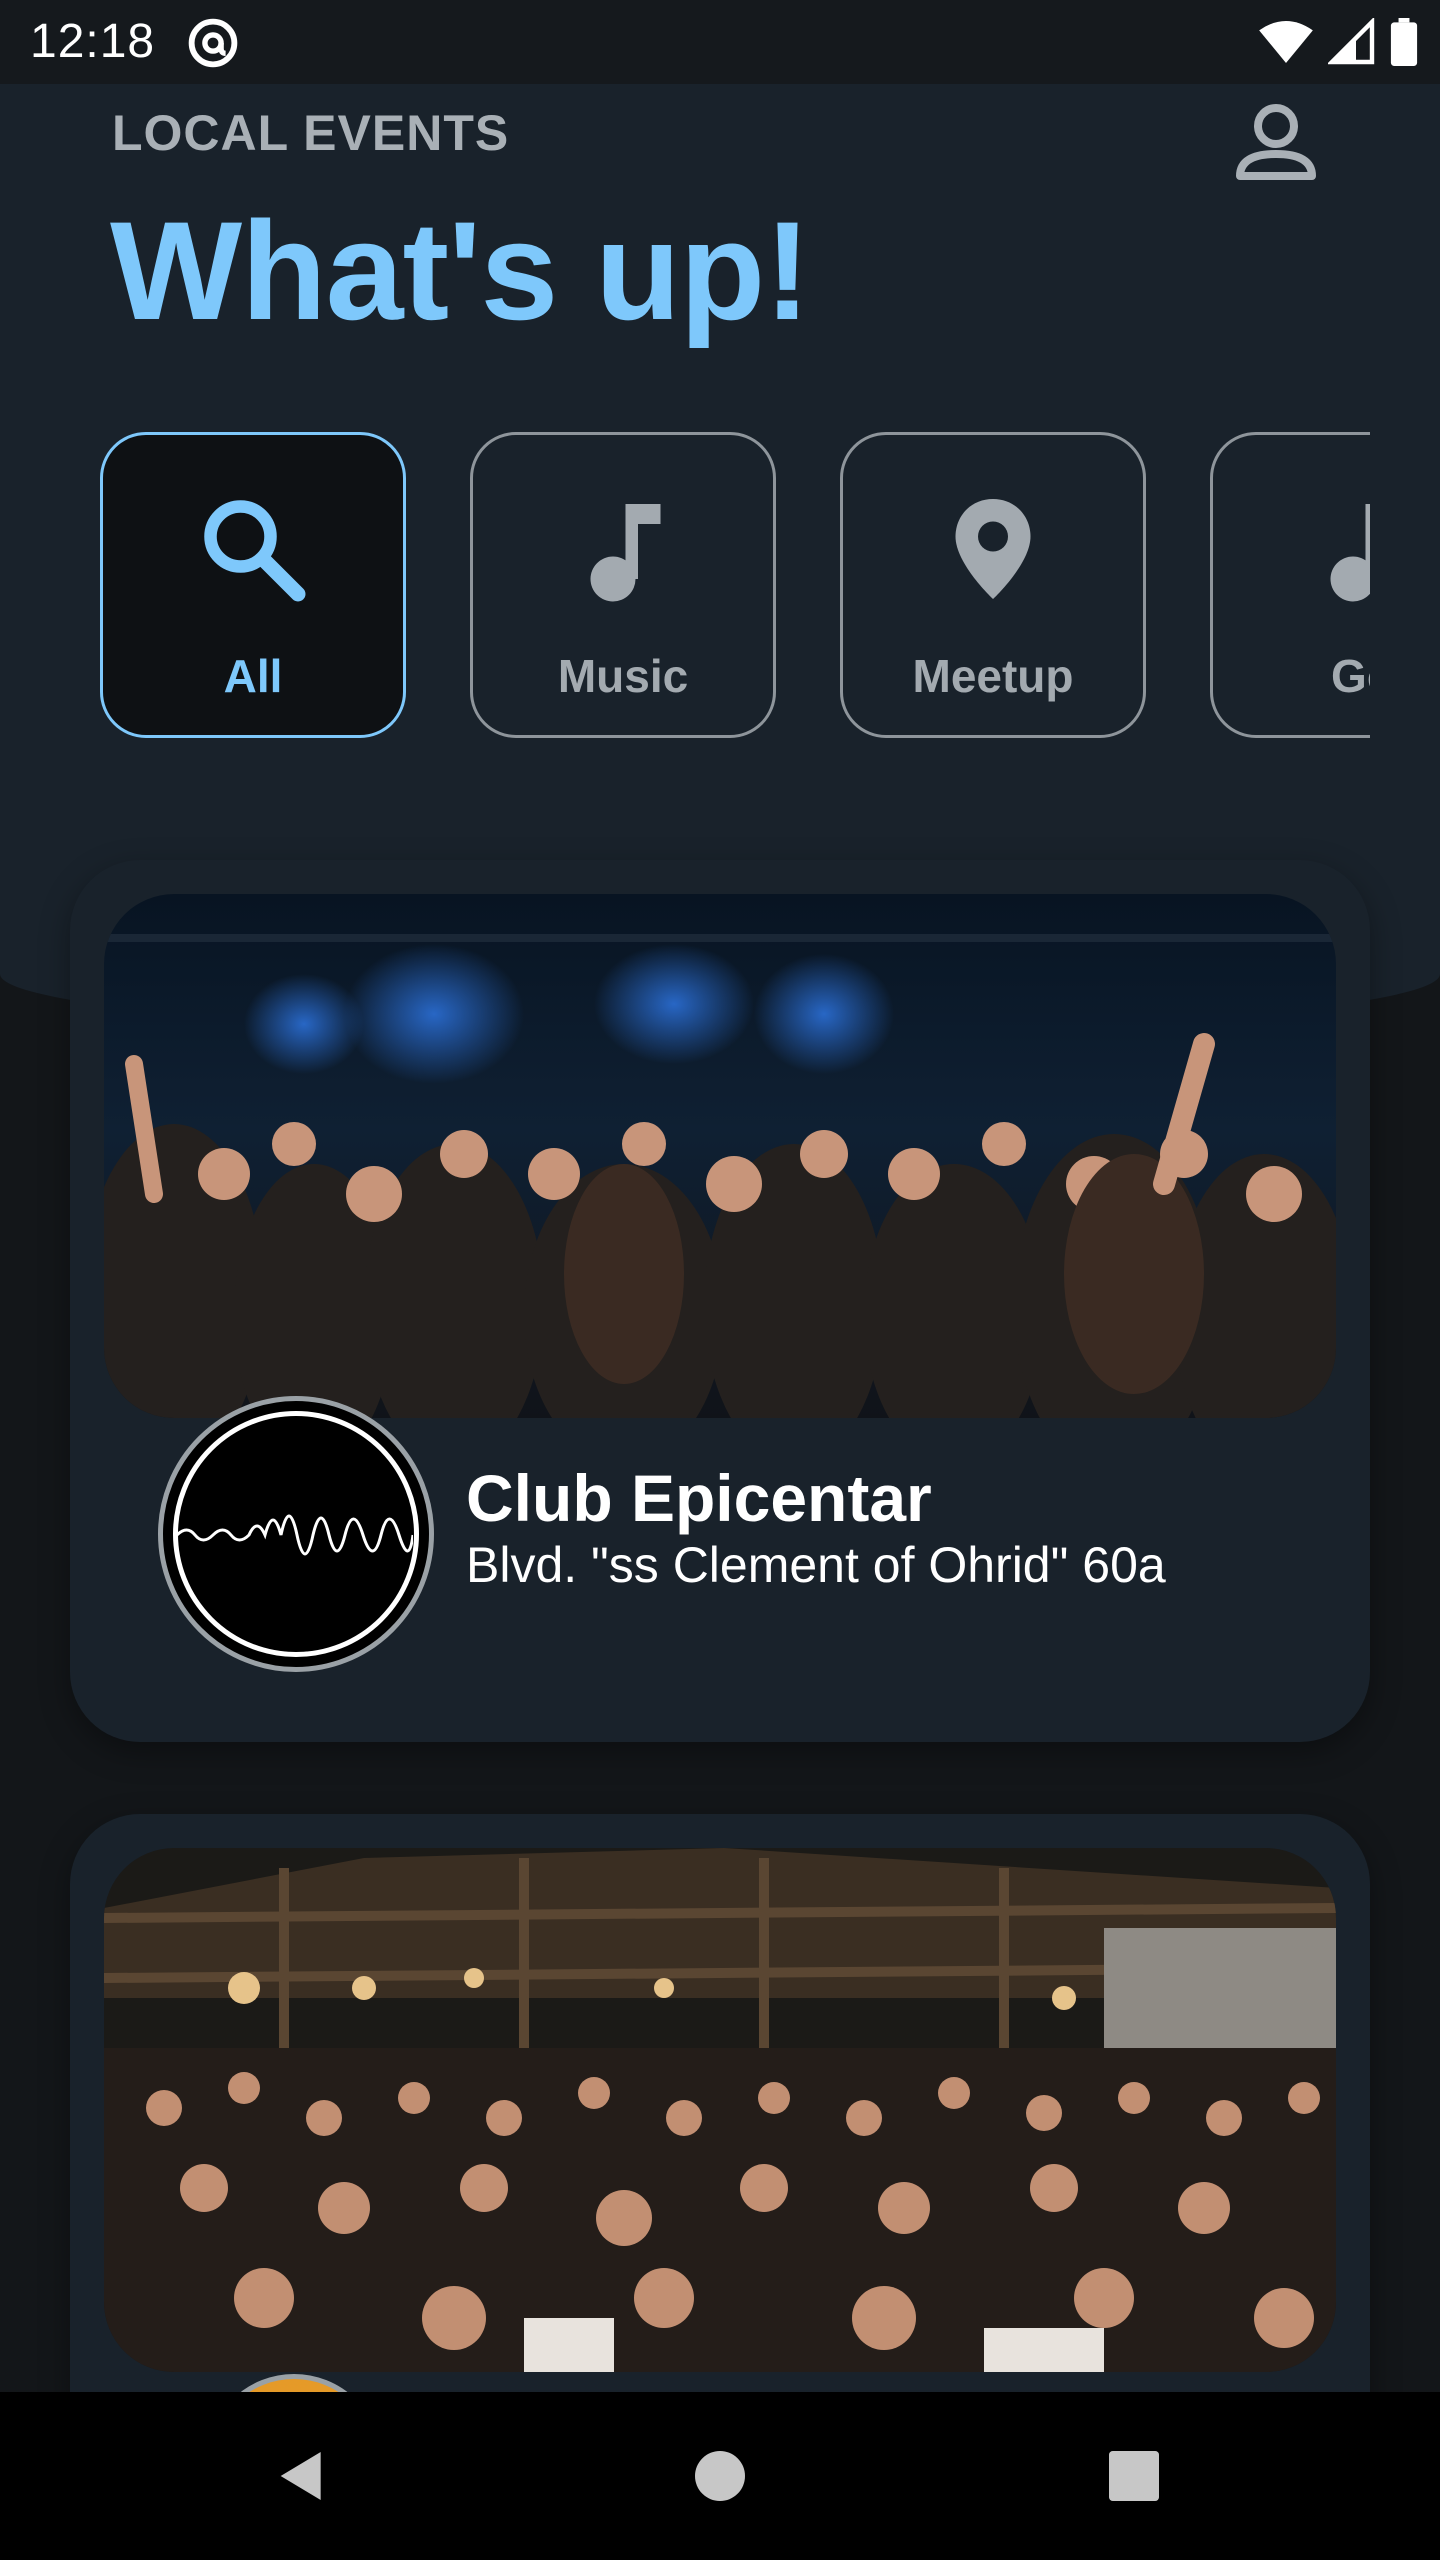 This screenshot has width=1440, height=2560. Describe the element at coordinates (816, 1565) in the screenshot. I see `event-address: Blvd. "ss Clement of Ohrid" 60a` at that location.